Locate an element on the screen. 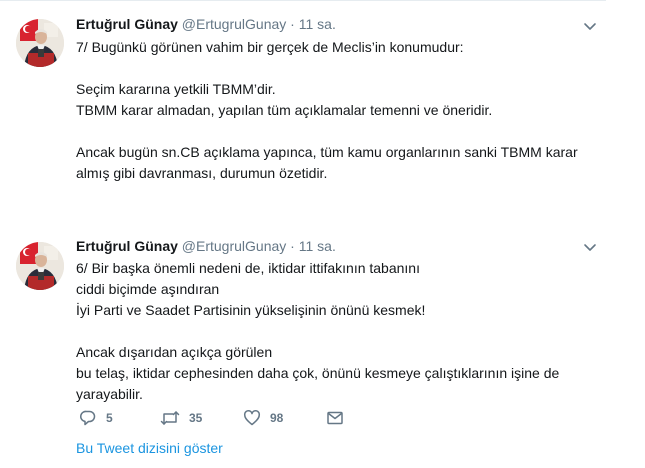 This screenshot has height=468, width=645. tweet-line: ciddi biçimde aşındıran is located at coordinates (148, 289).